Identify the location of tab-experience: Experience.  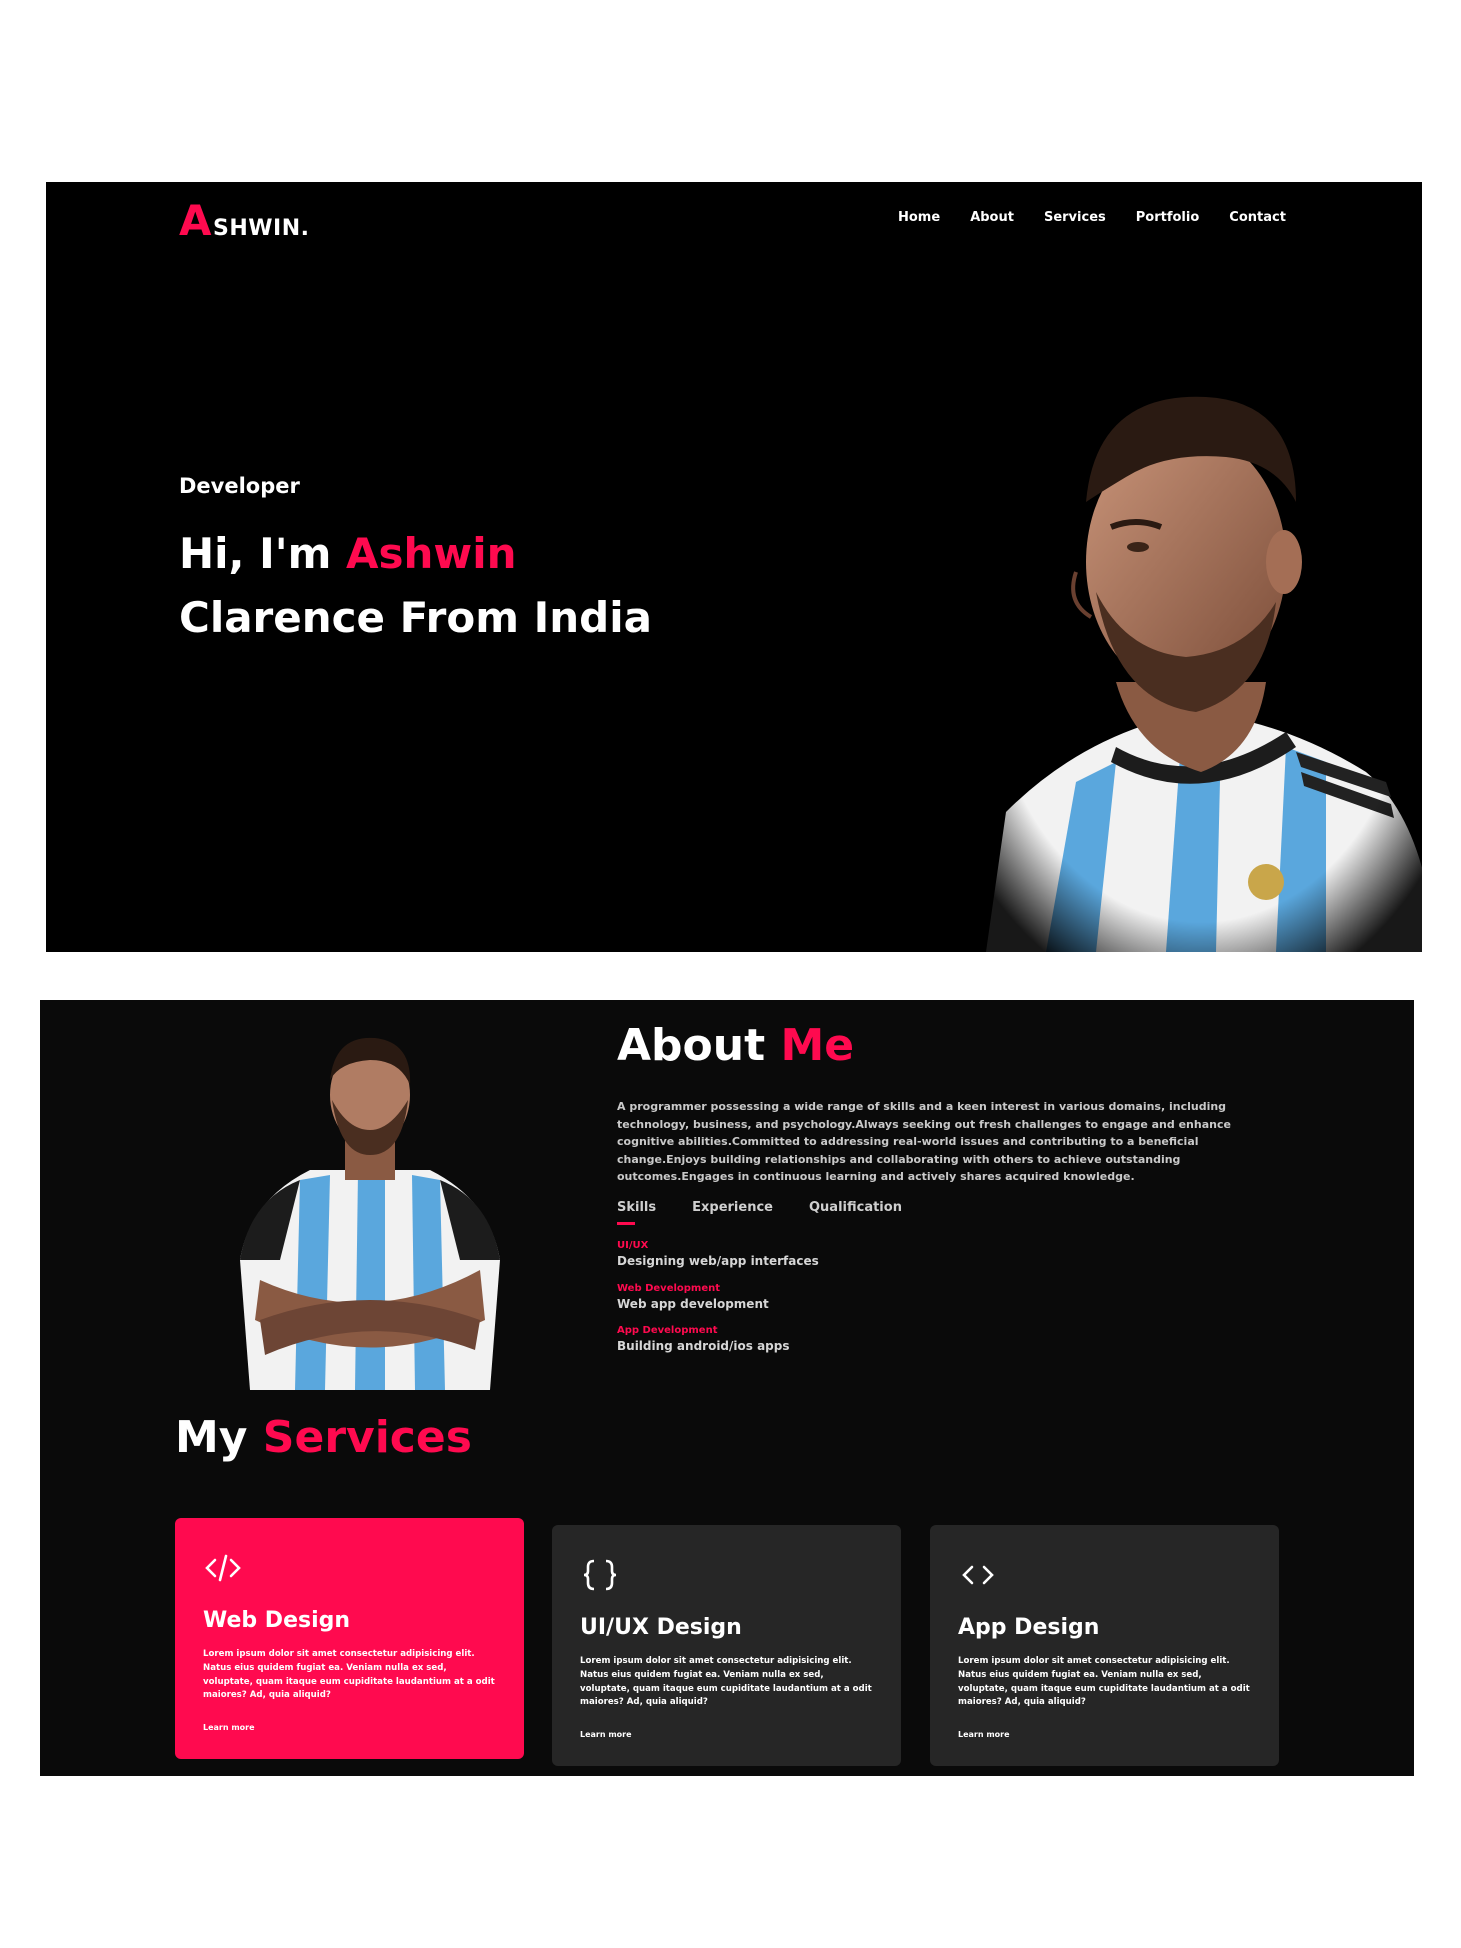
(732, 1207).